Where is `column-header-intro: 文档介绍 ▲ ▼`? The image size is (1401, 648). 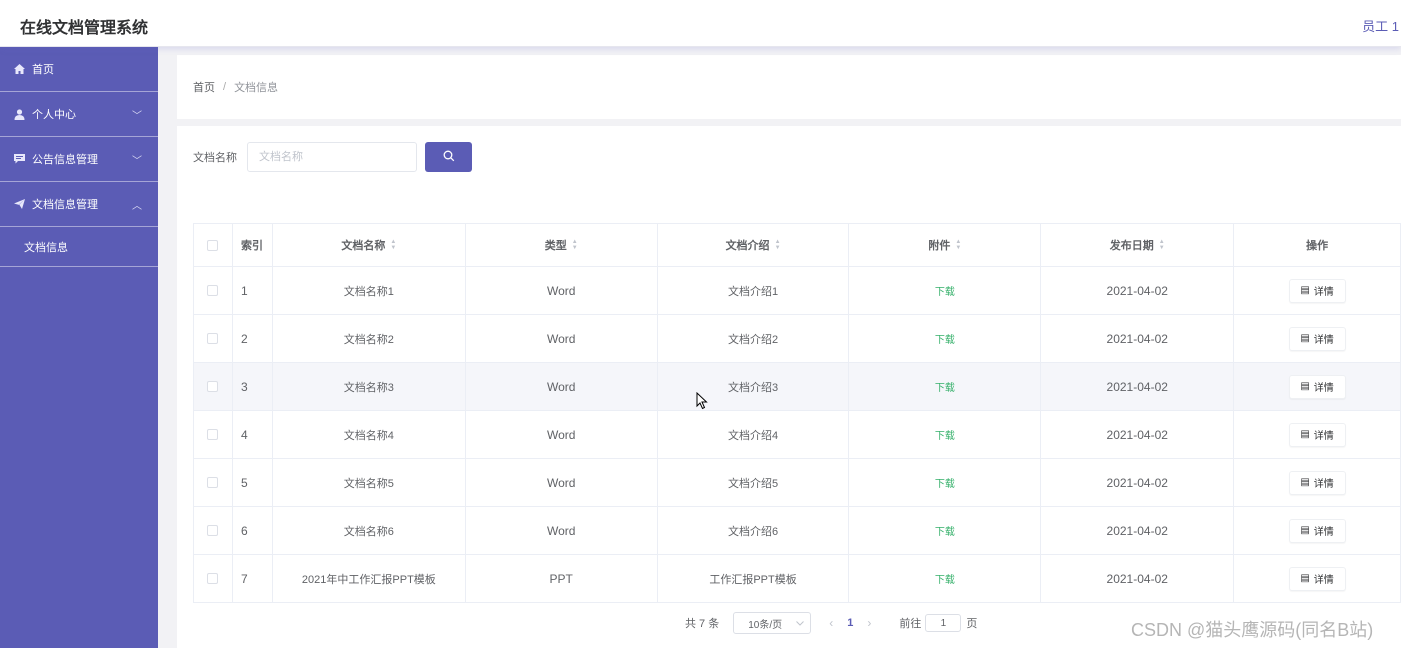 column-header-intro: 文档介绍 ▲ ▼ is located at coordinates (754, 245).